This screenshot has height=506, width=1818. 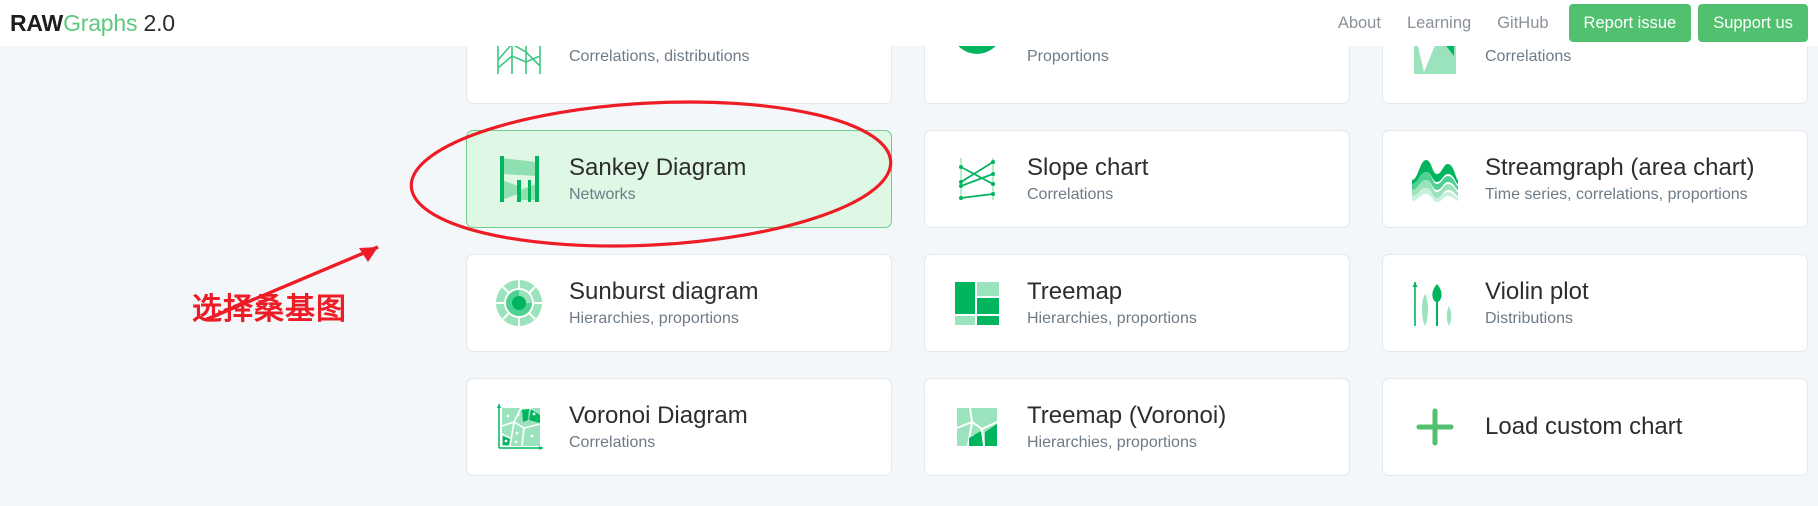 I want to click on chart-card-slope-chart: Slope chart Correlations, so click(x=1137, y=179).